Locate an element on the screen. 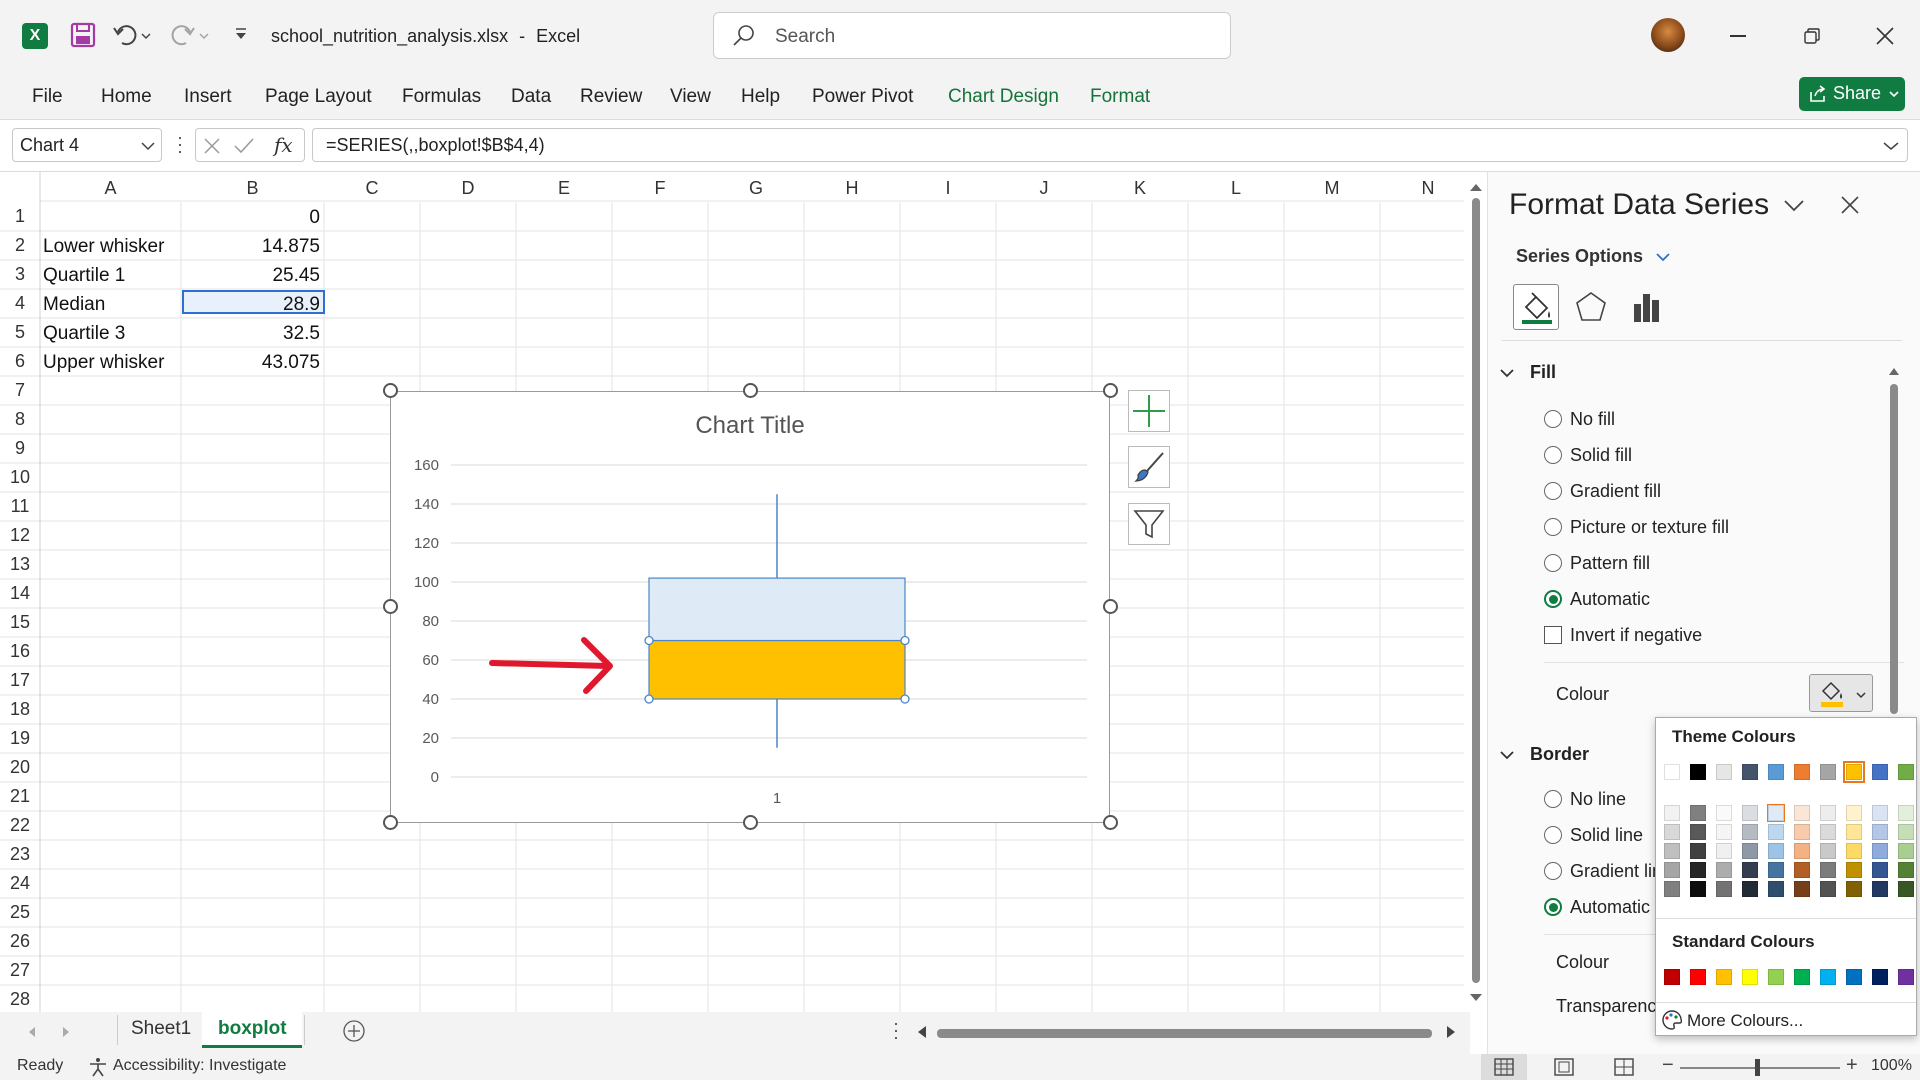 This screenshot has height=1080, width=1920. collapse-fill-icon is located at coordinates (1507, 373).